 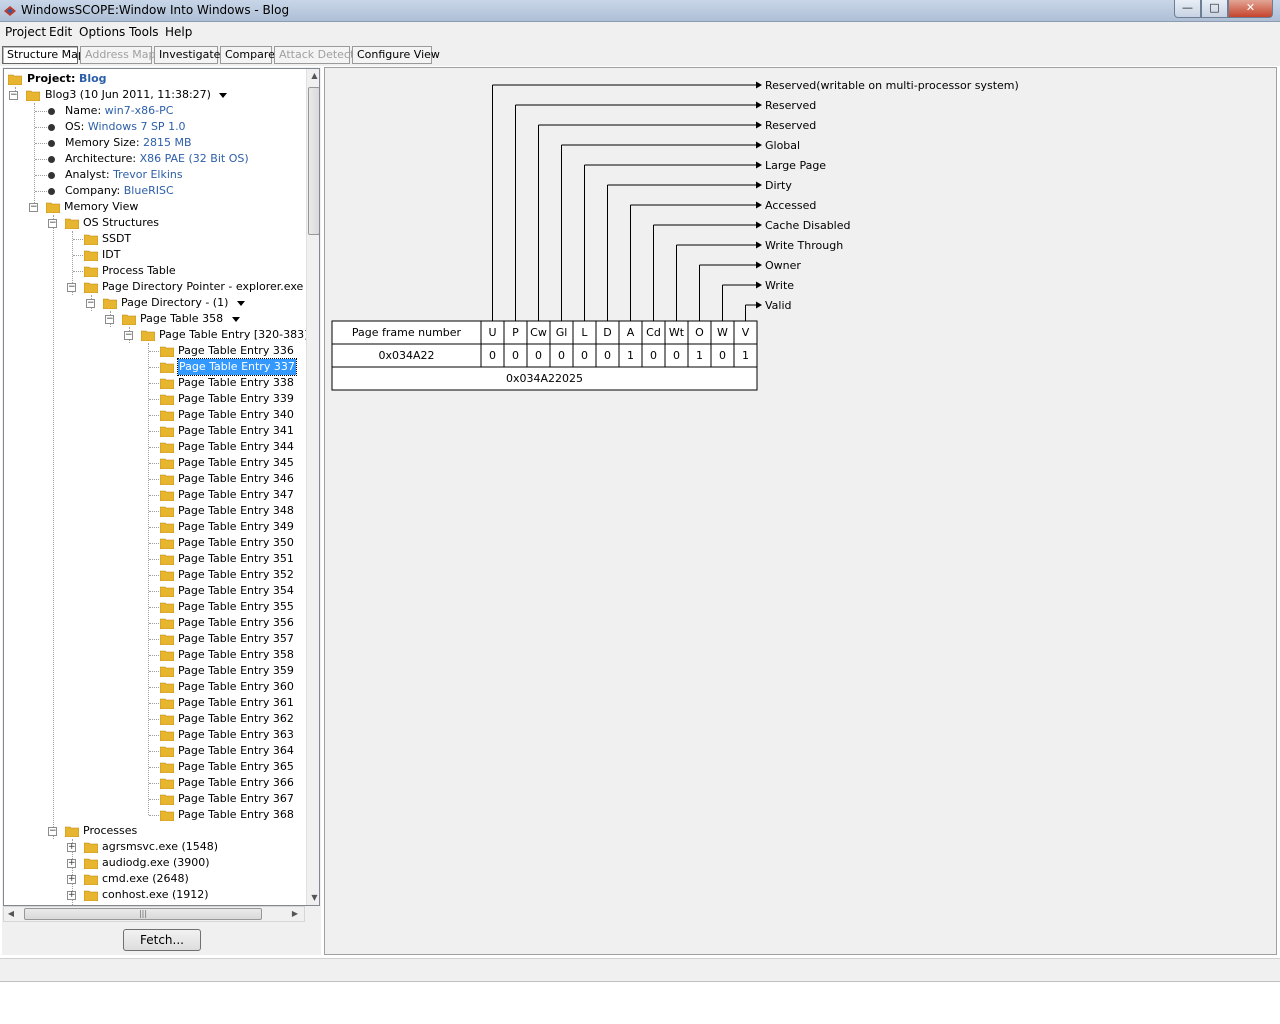 I want to click on tree-node-pte: Page Table Entry 356, so click(x=218, y=623).